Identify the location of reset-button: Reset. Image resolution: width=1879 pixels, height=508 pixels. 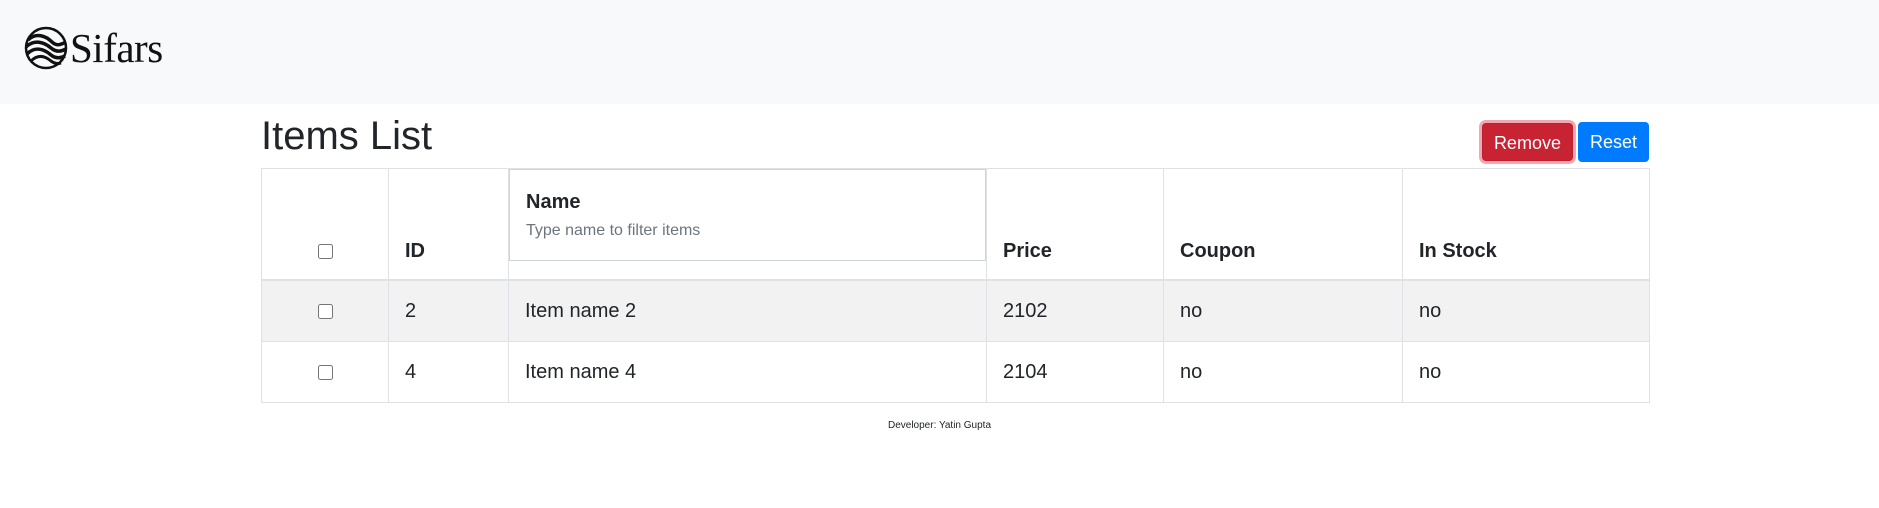
(1613, 142).